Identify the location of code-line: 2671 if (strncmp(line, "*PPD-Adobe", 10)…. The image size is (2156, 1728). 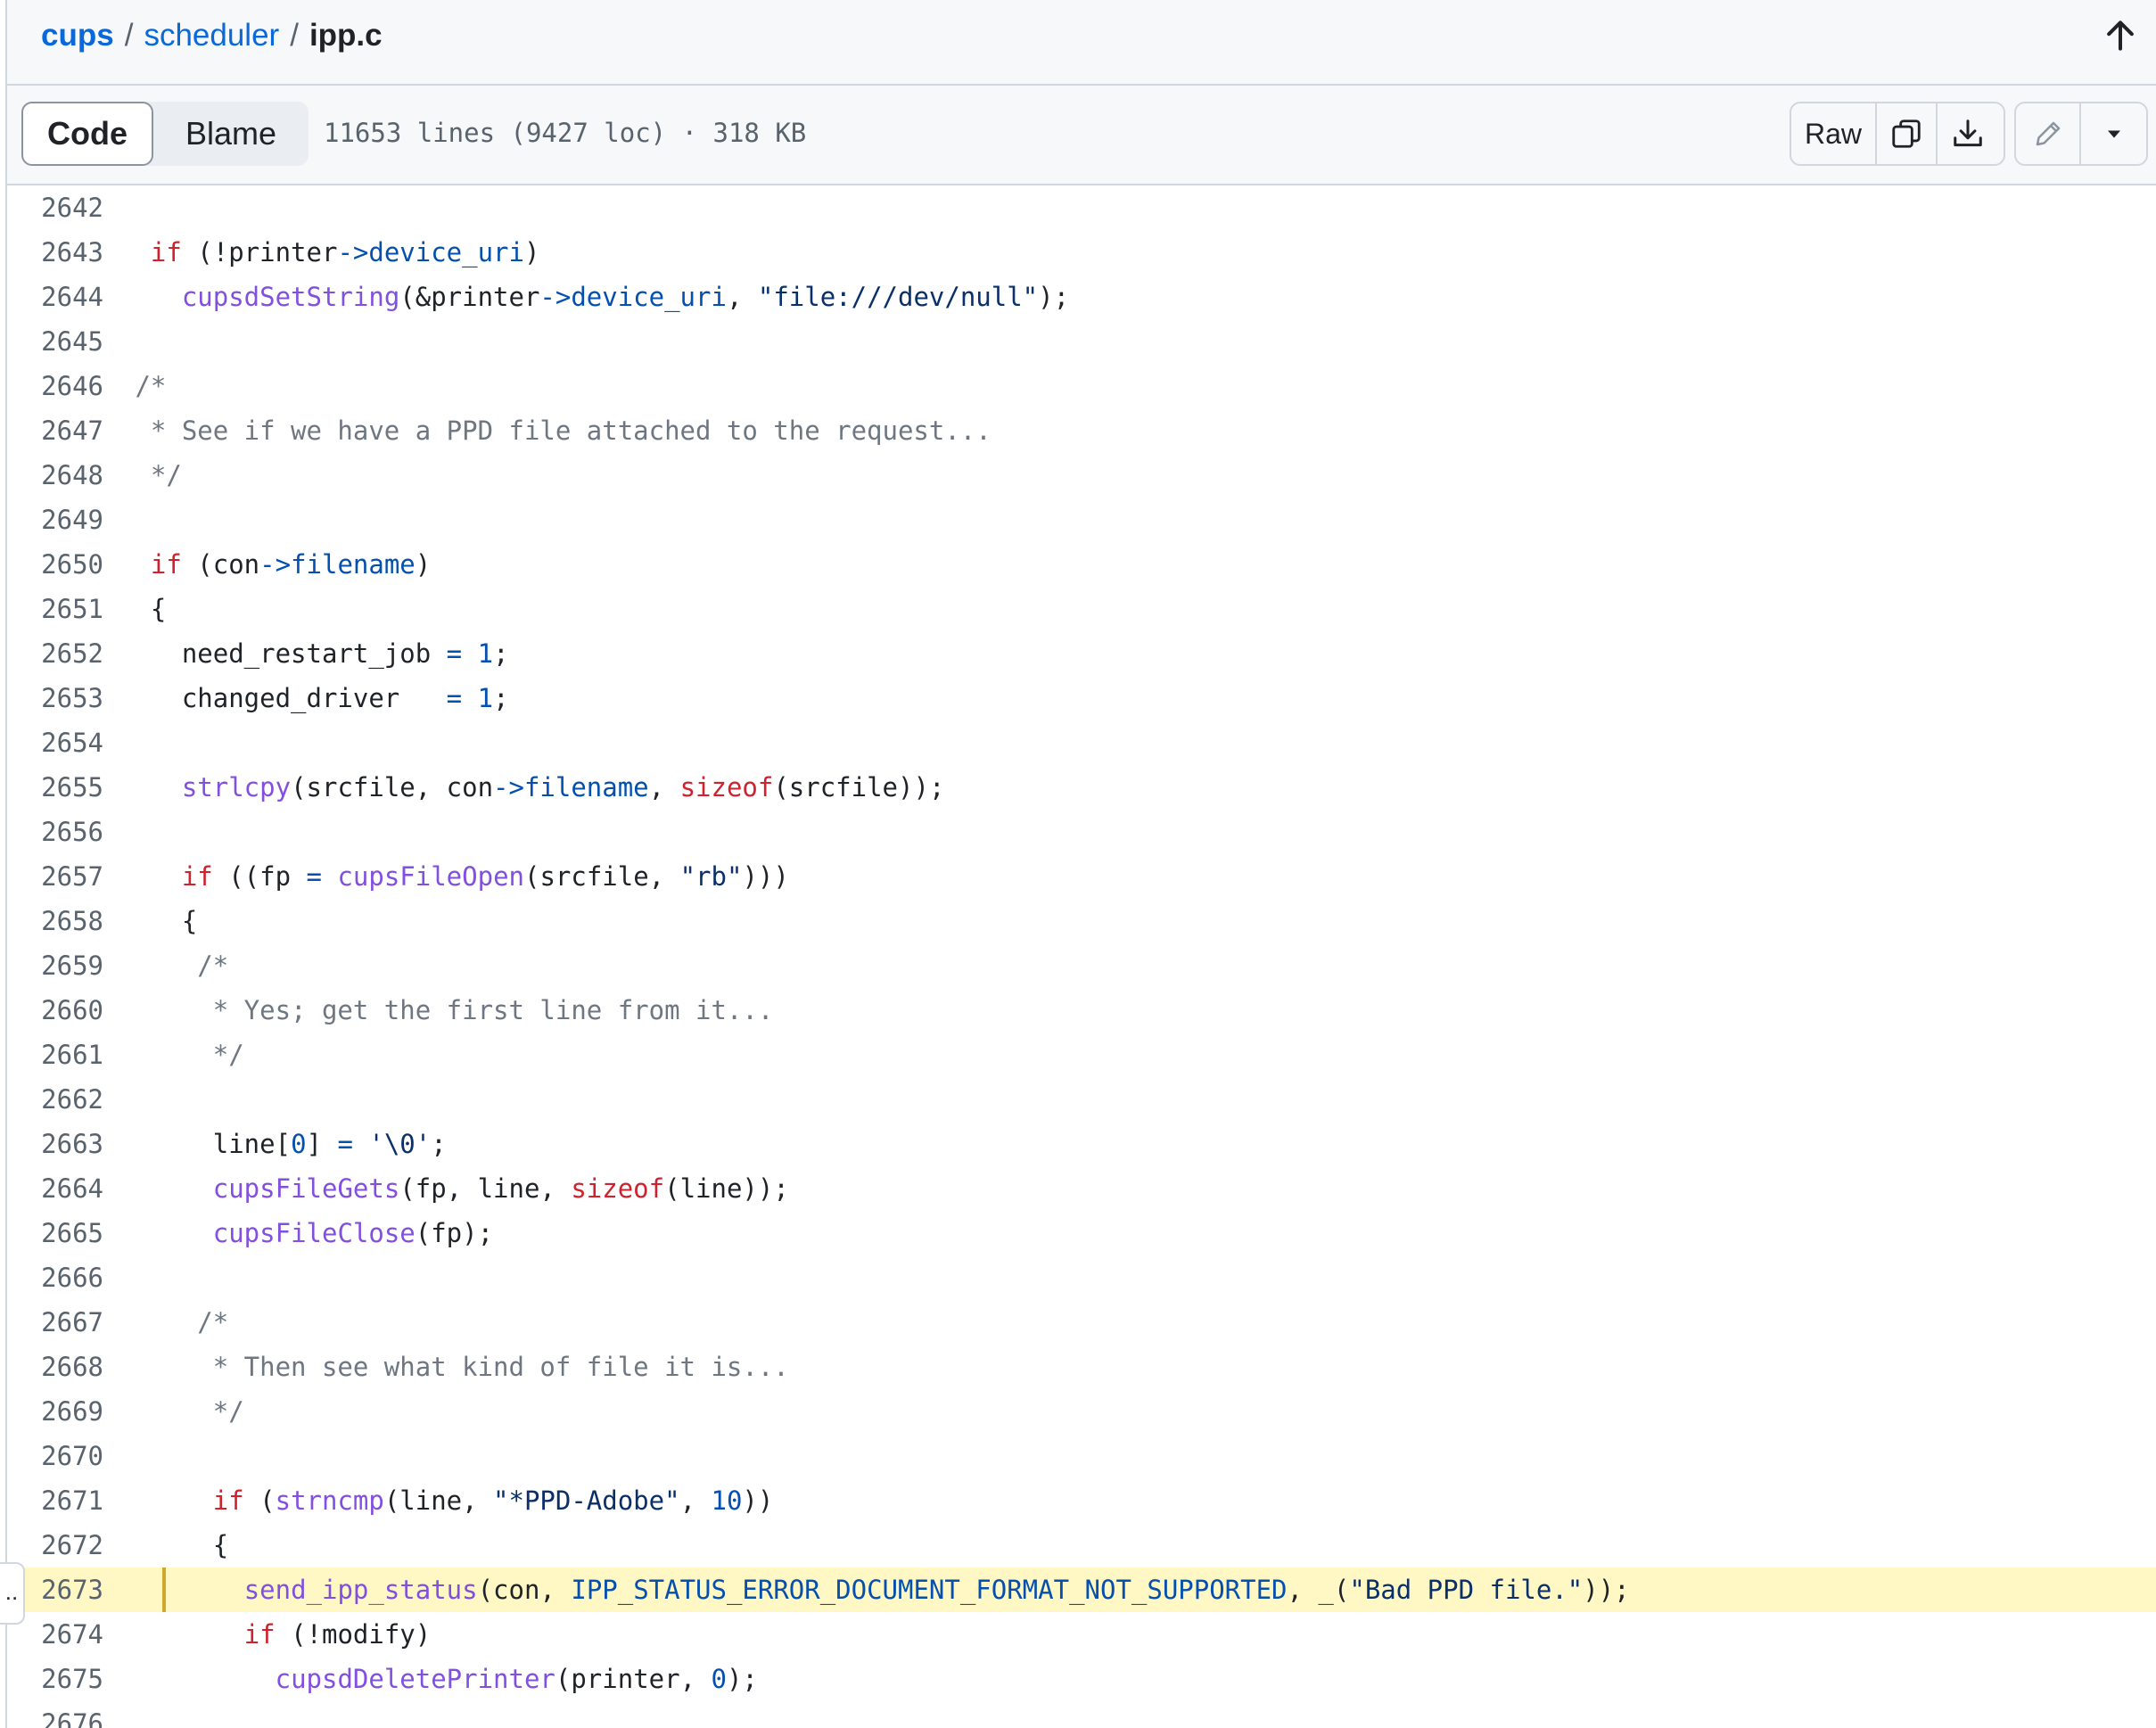
(1081, 1500).